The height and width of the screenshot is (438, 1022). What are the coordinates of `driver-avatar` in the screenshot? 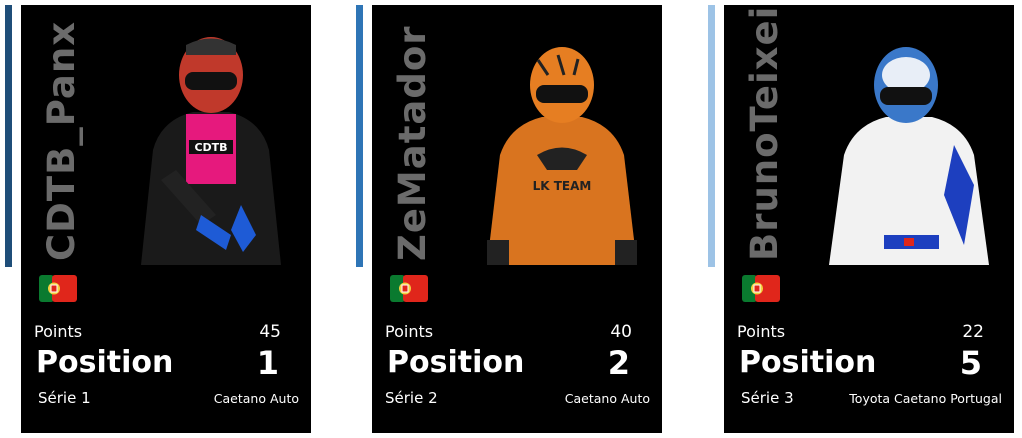 It's located at (909, 156).